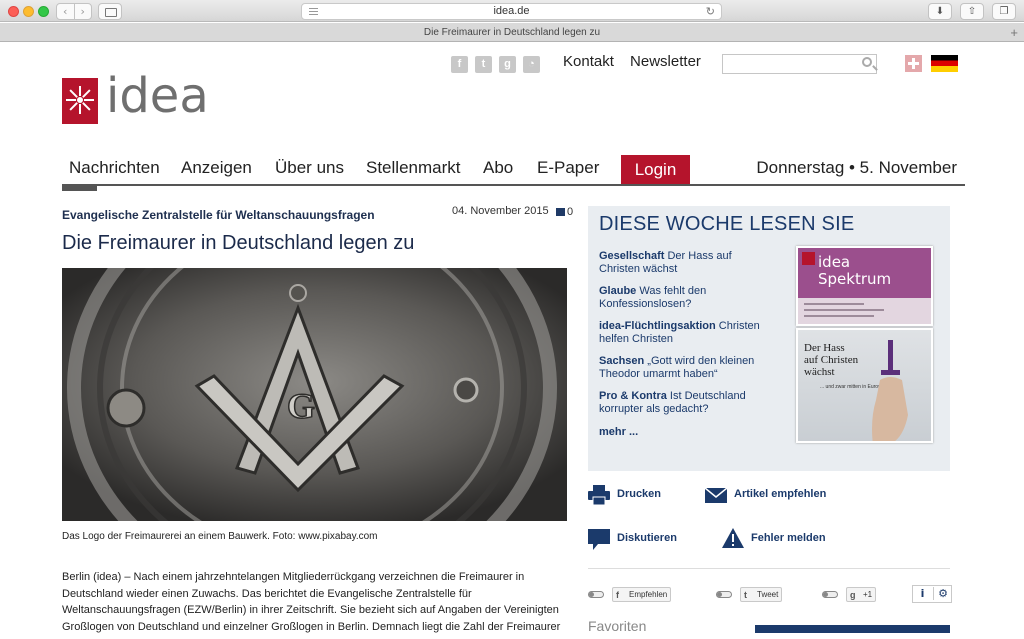 This screenshot has width=1024, height=639. What do you see at coordinates (1004, 11) in the screenshot?
I see `tabs-icon: ❐` at bounding box center [1004, 11].